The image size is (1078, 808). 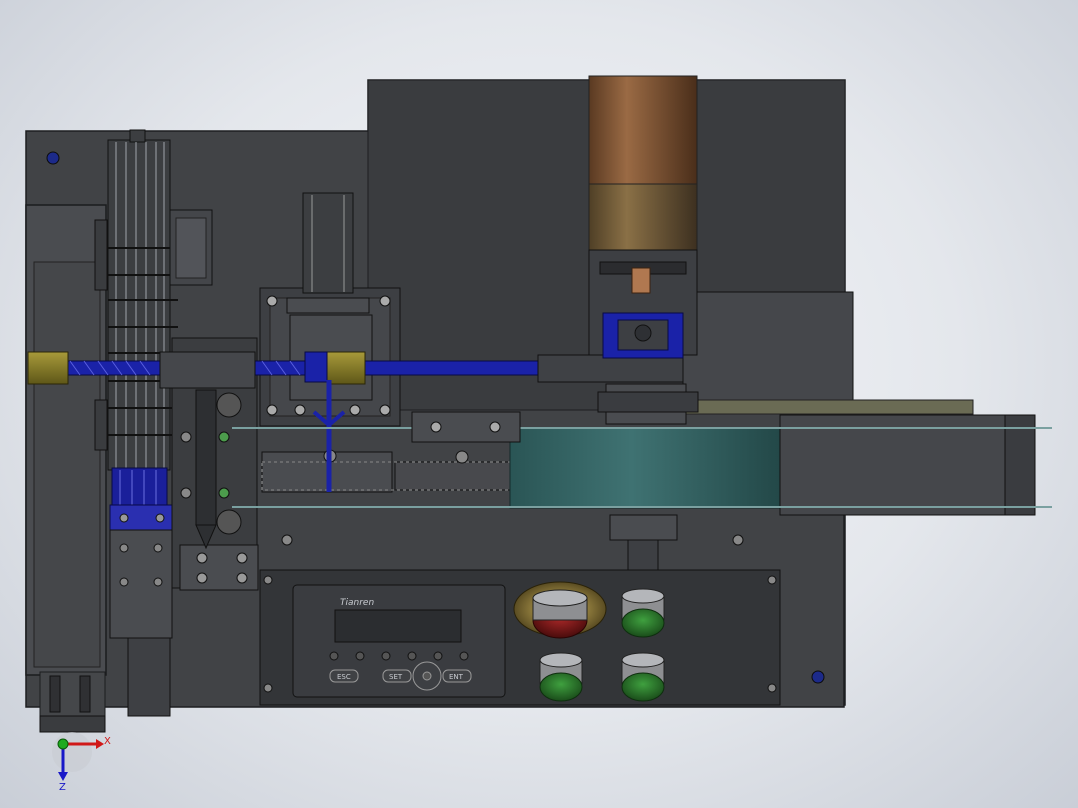 What do you see at coordinates (396, 677) in the screenshot?
I see `hmi-set-label: SET` at bounding box center [396, 677].